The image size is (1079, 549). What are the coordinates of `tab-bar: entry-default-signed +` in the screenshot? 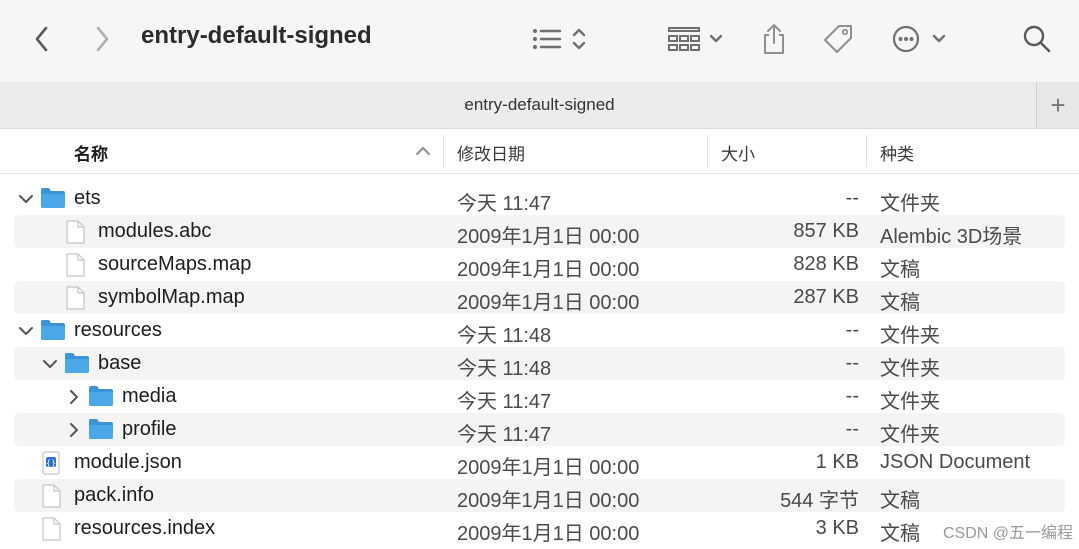 It's located at (539, 105).